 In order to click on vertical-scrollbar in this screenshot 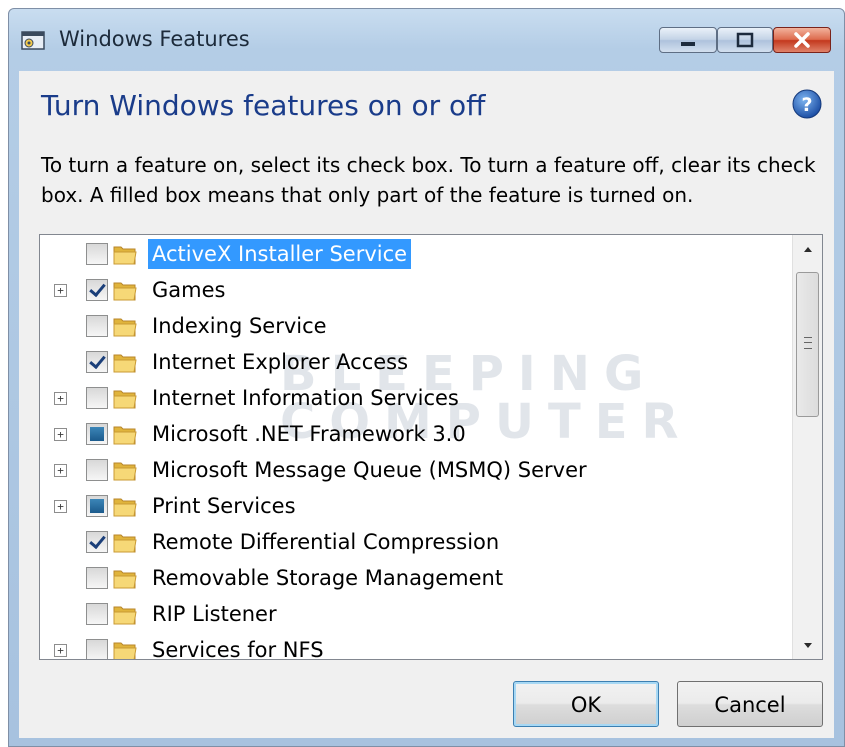, I will do `click(807, 447)`.